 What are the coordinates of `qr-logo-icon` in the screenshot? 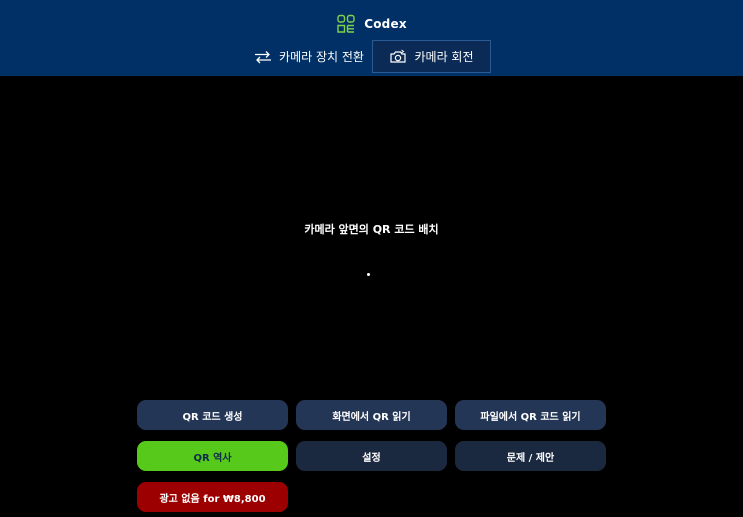 It's located at (346, 23).